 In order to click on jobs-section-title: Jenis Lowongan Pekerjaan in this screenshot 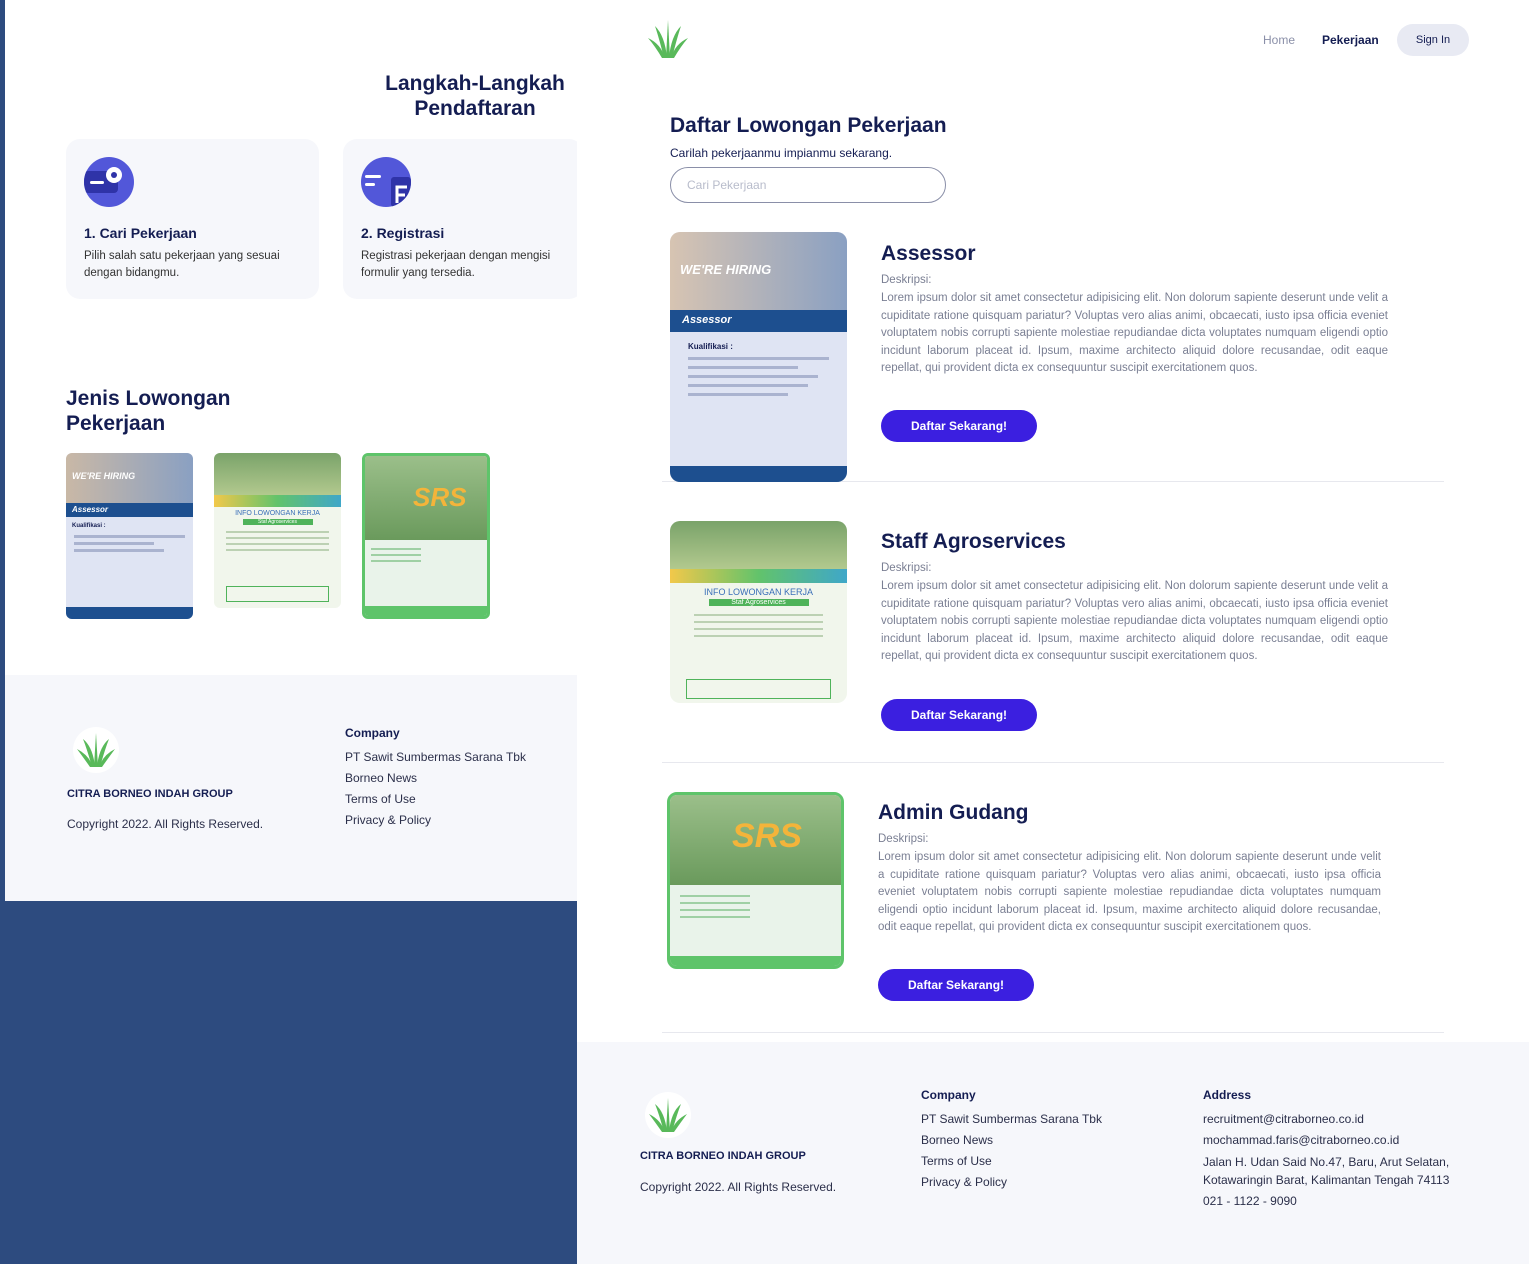, I will do `click(148, 411)`.